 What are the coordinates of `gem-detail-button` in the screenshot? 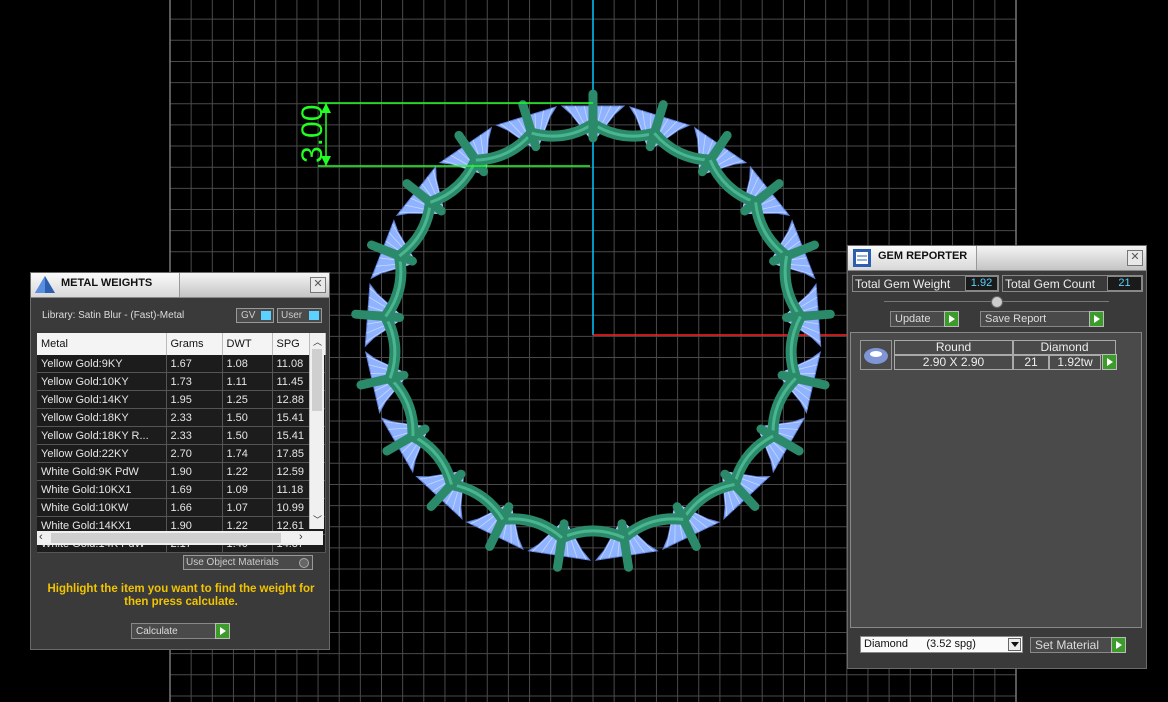 It's located at (1109, 362).